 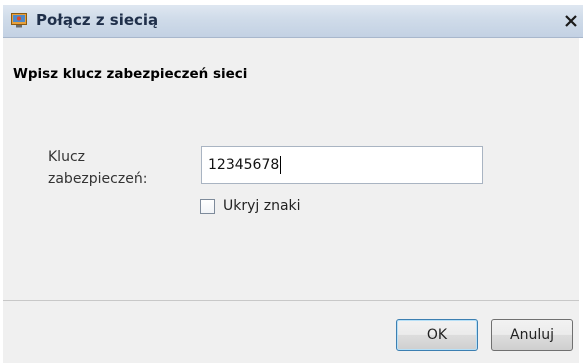 I want to click on security-key-input: 12345678, so click(x=342, y=165).